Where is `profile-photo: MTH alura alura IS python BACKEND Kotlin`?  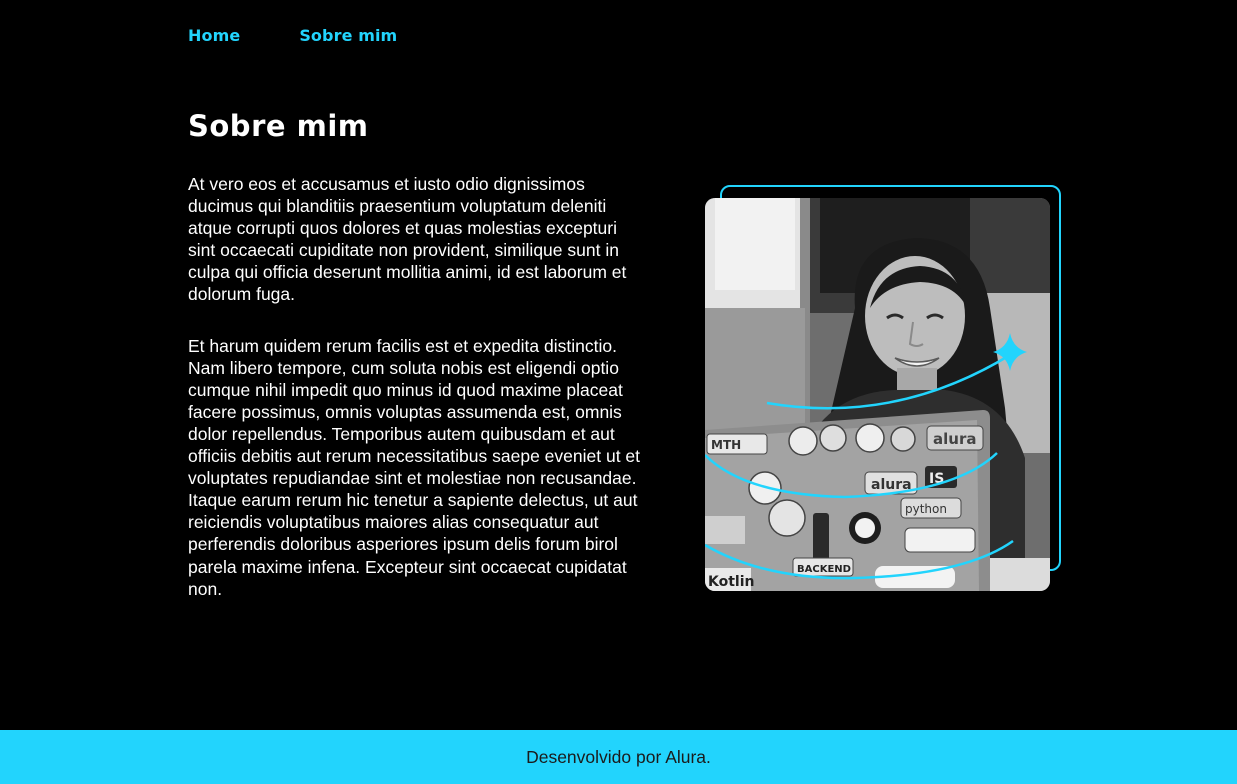
profile-photo: MTH alura alura IS python BACKEND Kotlin is located at coordinates (877, 394).